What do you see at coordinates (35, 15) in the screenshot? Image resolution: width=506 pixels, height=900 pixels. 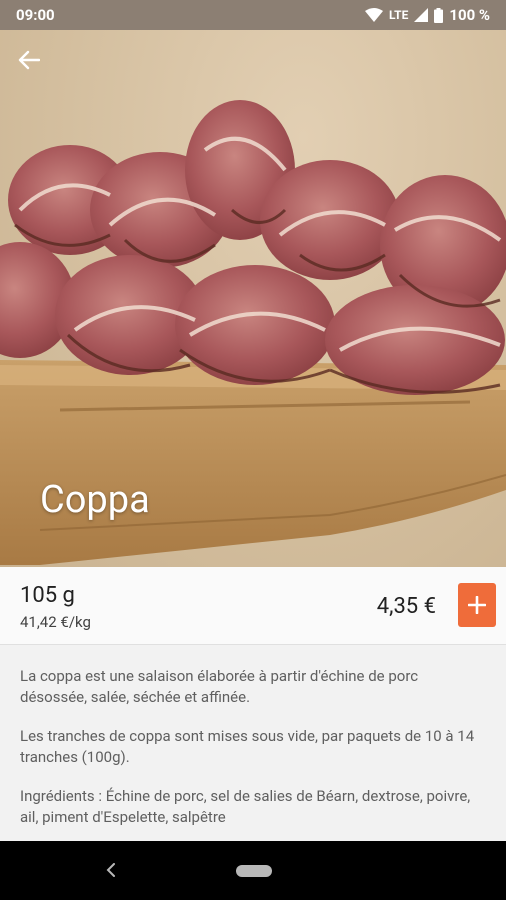 I see `status-time: 09:00` at bounding box center [35, 15].